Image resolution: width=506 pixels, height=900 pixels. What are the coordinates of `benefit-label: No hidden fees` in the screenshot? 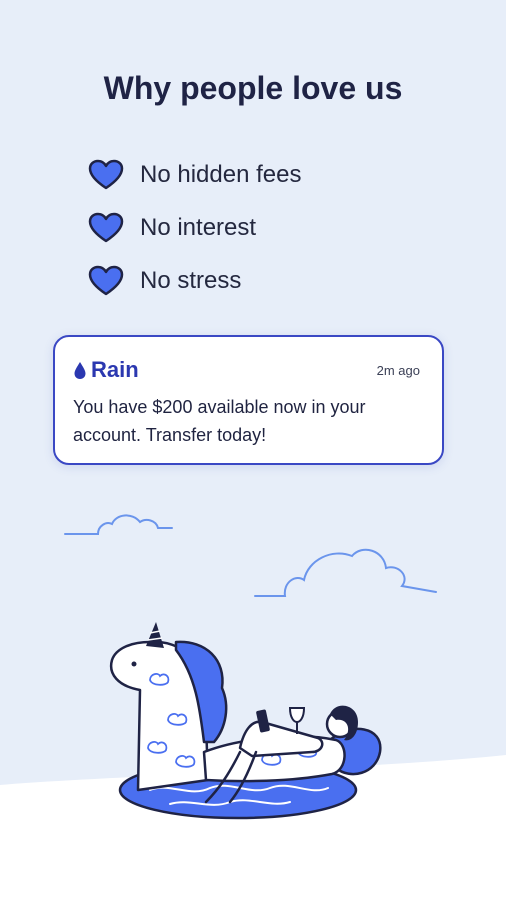 It's located at (221, 174).